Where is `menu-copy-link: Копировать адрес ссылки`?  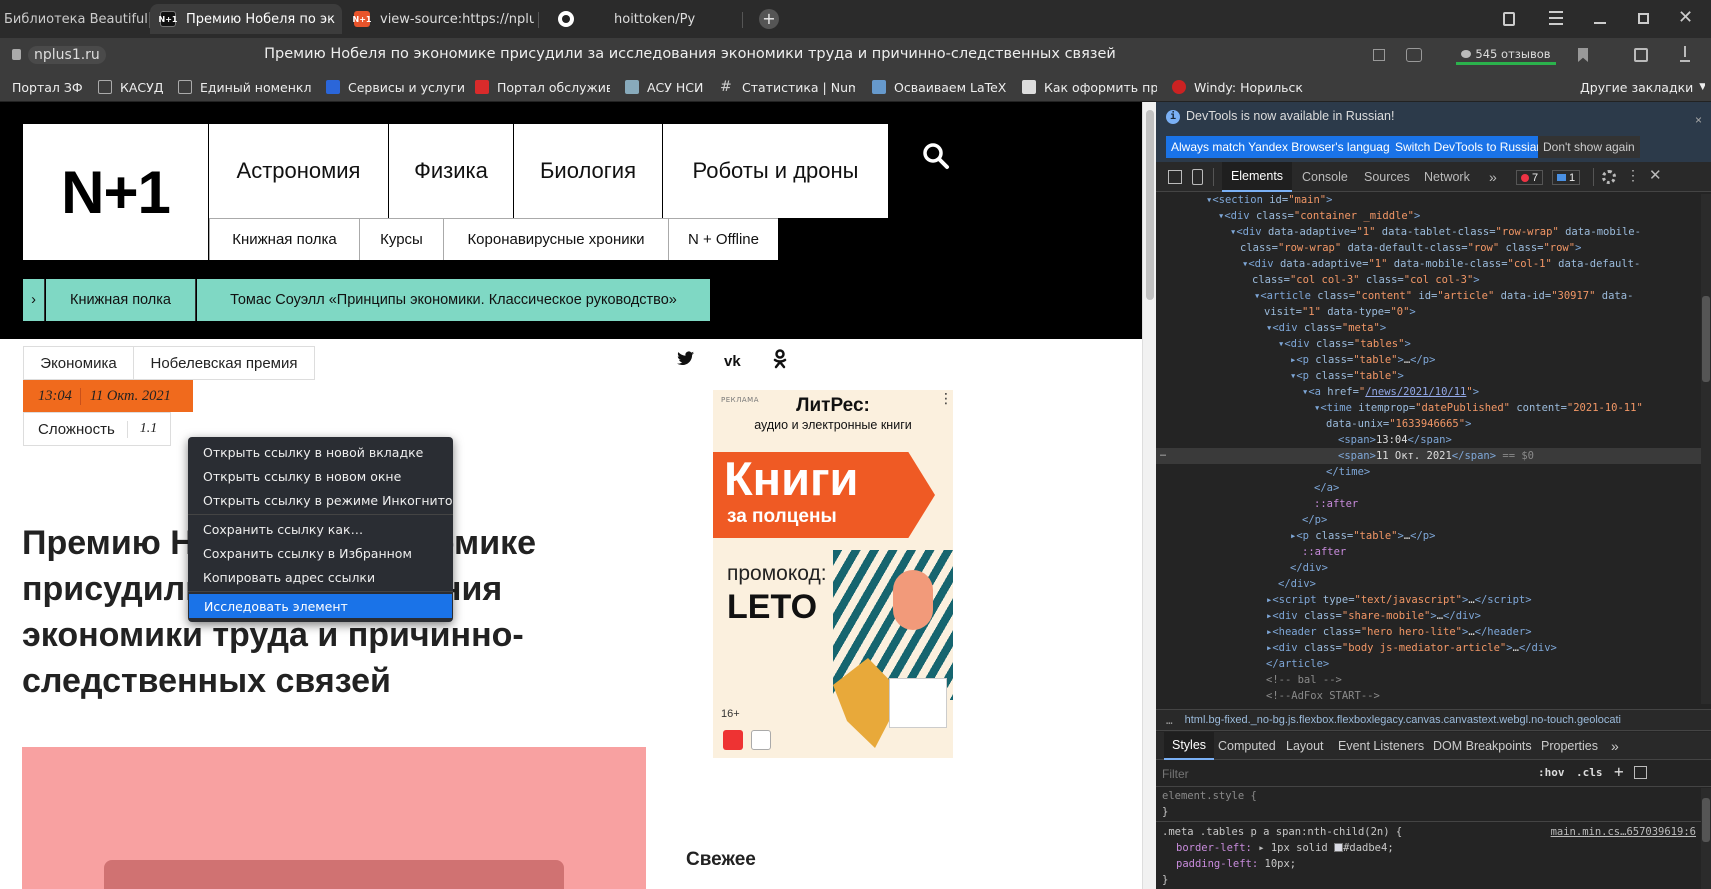 menu-copy-link: Копировать адрес ссылки is located at coordinates (320, 577).